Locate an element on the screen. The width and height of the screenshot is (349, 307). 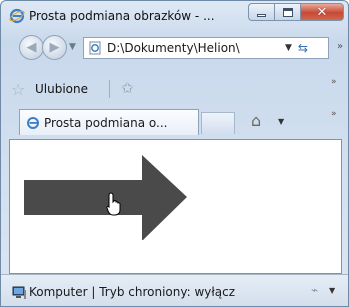
address-bar: D:\Dokumenty\Helion\ ▼ ⇆ is located at coordinates (206, 48).